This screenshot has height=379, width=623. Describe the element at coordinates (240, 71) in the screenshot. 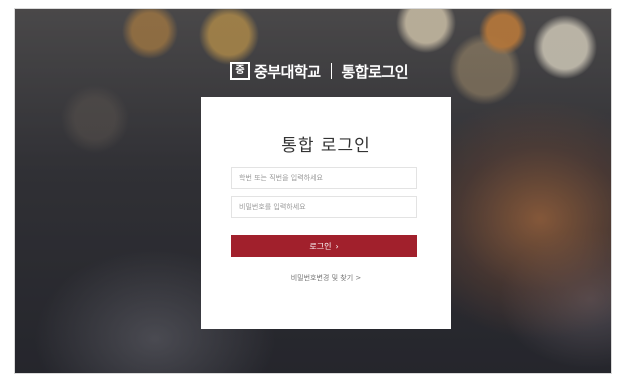

I see `university-logo-icon: 중` at that location.